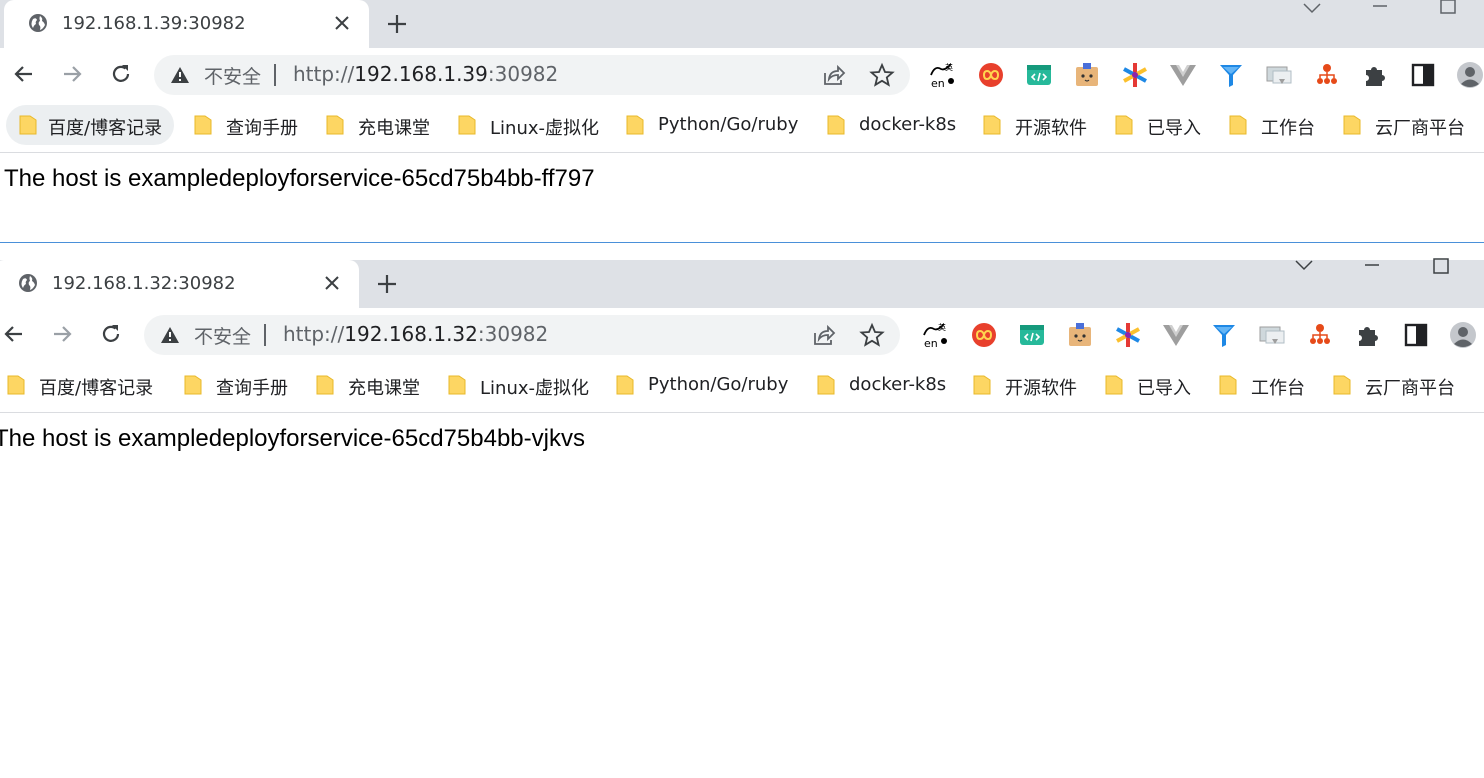  I want to click on address-bar: 不安全 http://192.168.1.32:30982, so click(522, 335).